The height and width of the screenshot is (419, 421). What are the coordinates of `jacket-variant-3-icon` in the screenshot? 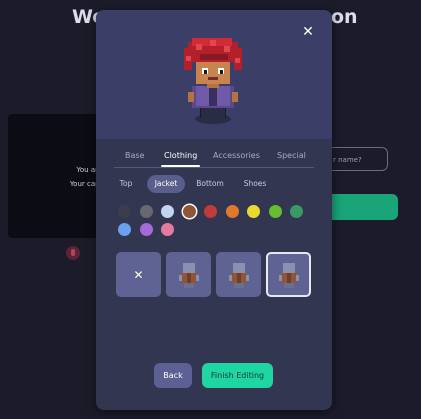 It's located at (288, 275).